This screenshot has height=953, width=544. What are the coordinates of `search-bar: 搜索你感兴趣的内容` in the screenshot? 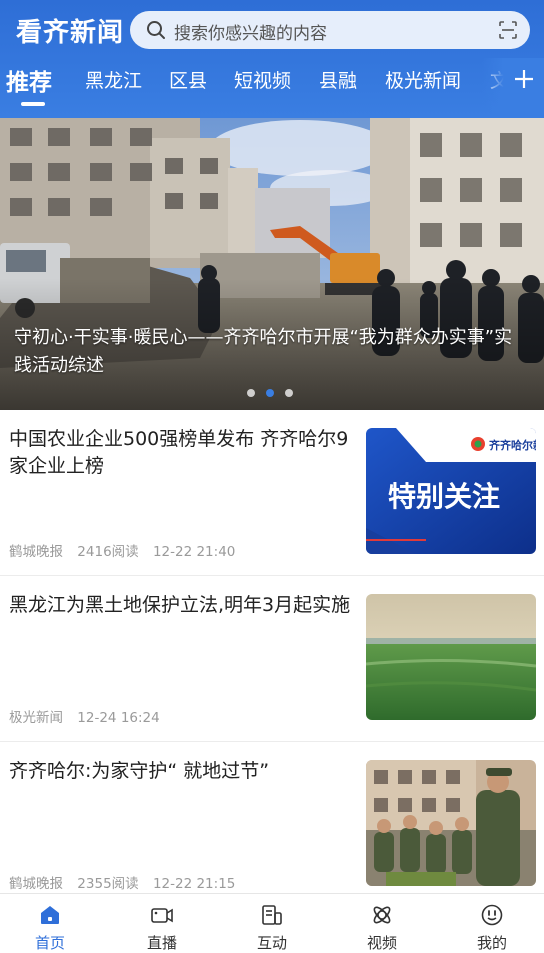 It's located at (330, 30).